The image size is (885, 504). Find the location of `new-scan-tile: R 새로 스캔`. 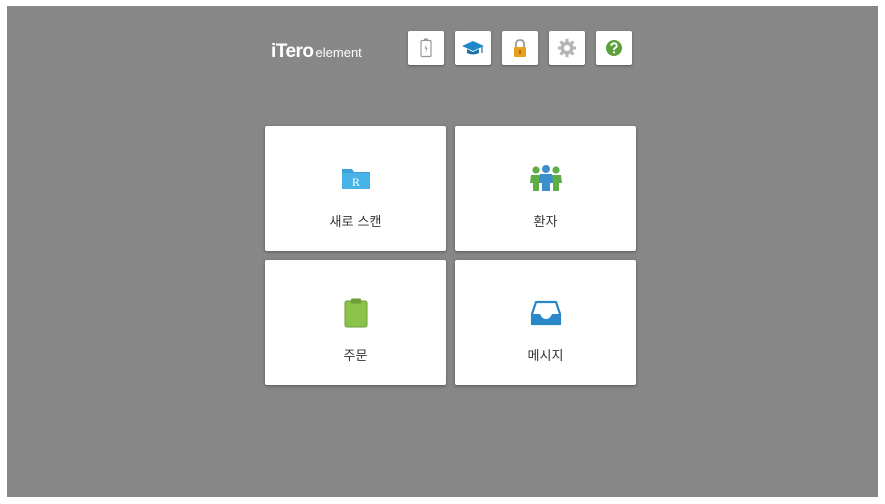

new-scan-tile: R 새로 스캔 is located at coordinates (355, 188).